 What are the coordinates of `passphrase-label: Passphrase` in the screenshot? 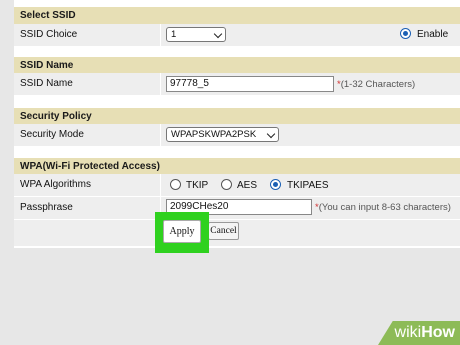 It's located at (46, 207).